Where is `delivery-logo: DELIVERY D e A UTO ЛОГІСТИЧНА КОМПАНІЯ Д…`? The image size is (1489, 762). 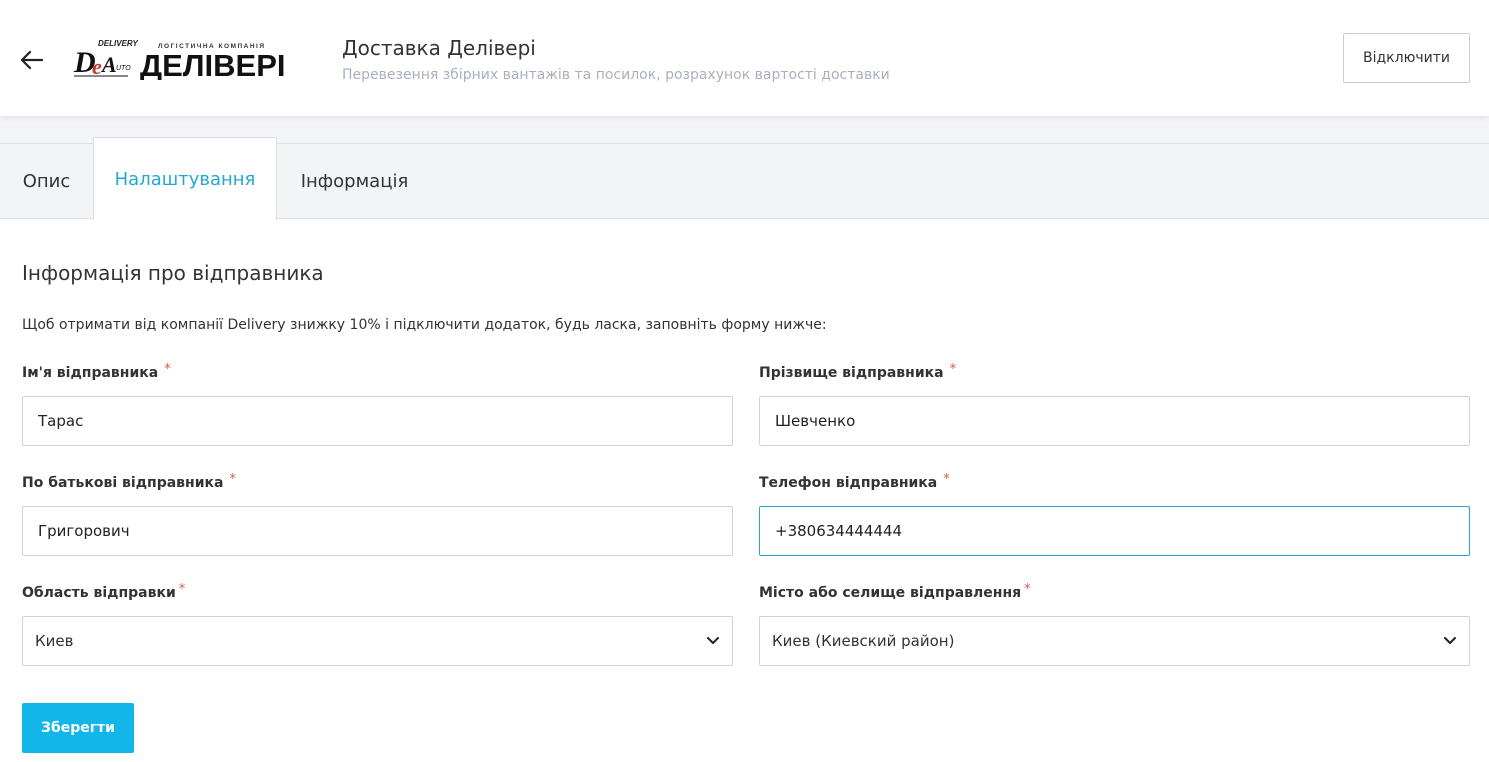
delivery-logo: DELIVERY D e A UTO ЛОГІСТИЧНА КОМПАНІЯ Д… is located at coordinates (186, 60).